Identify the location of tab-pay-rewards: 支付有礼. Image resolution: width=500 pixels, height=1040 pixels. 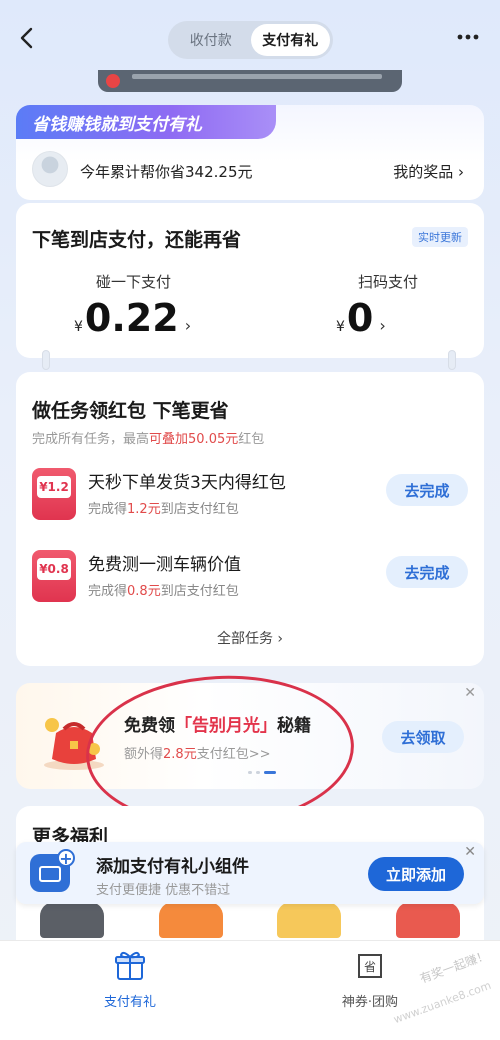
(290, 40).